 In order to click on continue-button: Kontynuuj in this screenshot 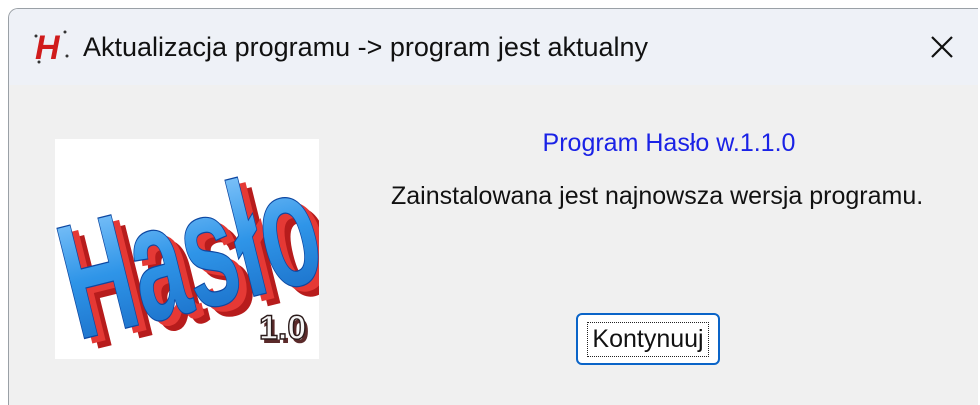, I will do `click(648, 339)`.